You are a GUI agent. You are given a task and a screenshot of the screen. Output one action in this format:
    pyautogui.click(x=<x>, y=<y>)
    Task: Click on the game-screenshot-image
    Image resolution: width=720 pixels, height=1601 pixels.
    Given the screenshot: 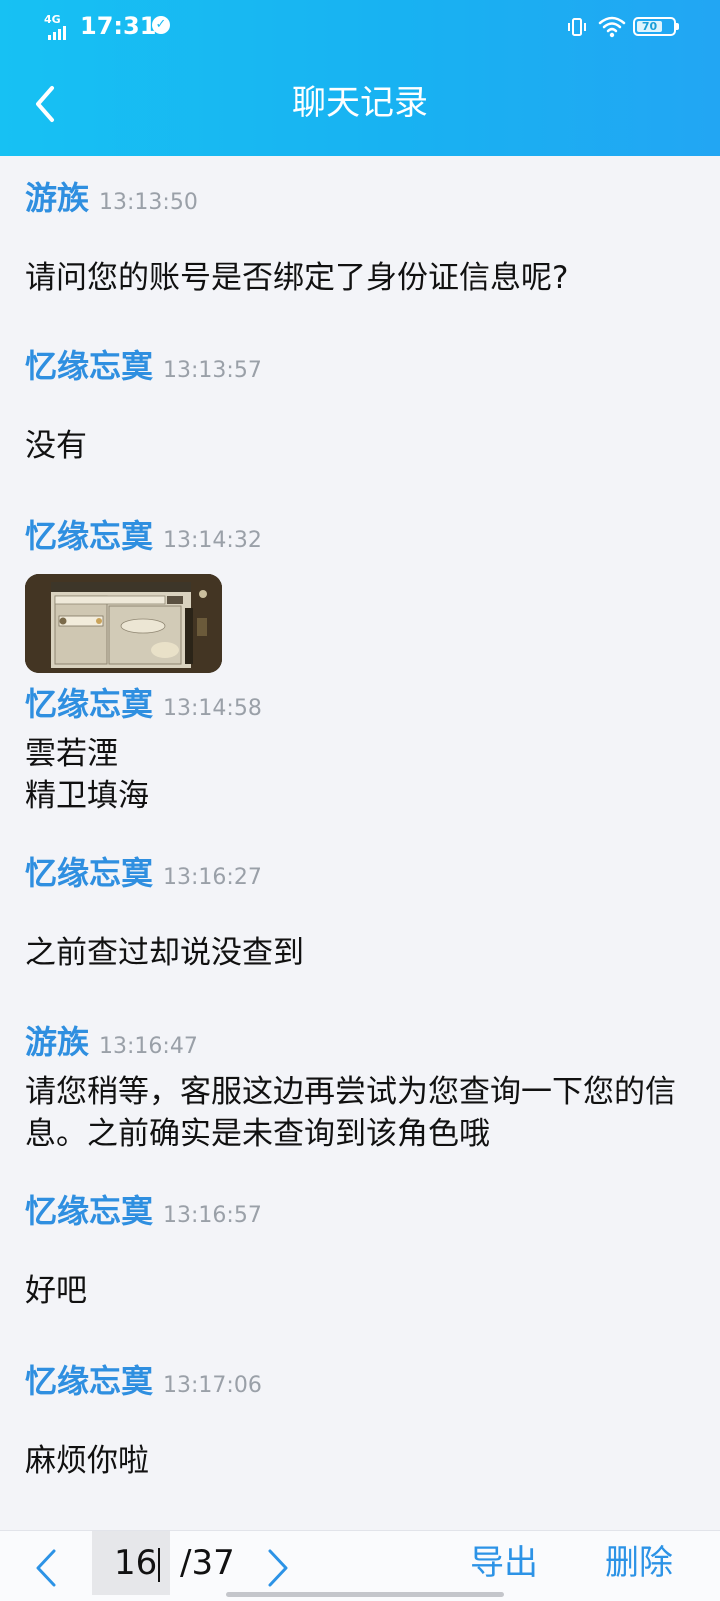 What is the action you would take?
    pyautogui.click(x=123, y=623)
    